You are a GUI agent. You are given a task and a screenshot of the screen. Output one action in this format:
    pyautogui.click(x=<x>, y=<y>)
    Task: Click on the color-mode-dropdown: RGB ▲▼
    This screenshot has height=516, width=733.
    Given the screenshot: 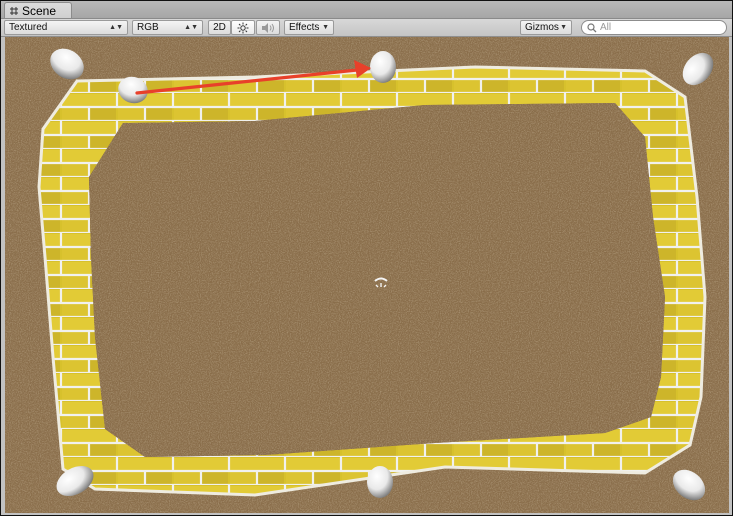 What is the action you would take?
    pyautogui.click(x=167, y=27)
    